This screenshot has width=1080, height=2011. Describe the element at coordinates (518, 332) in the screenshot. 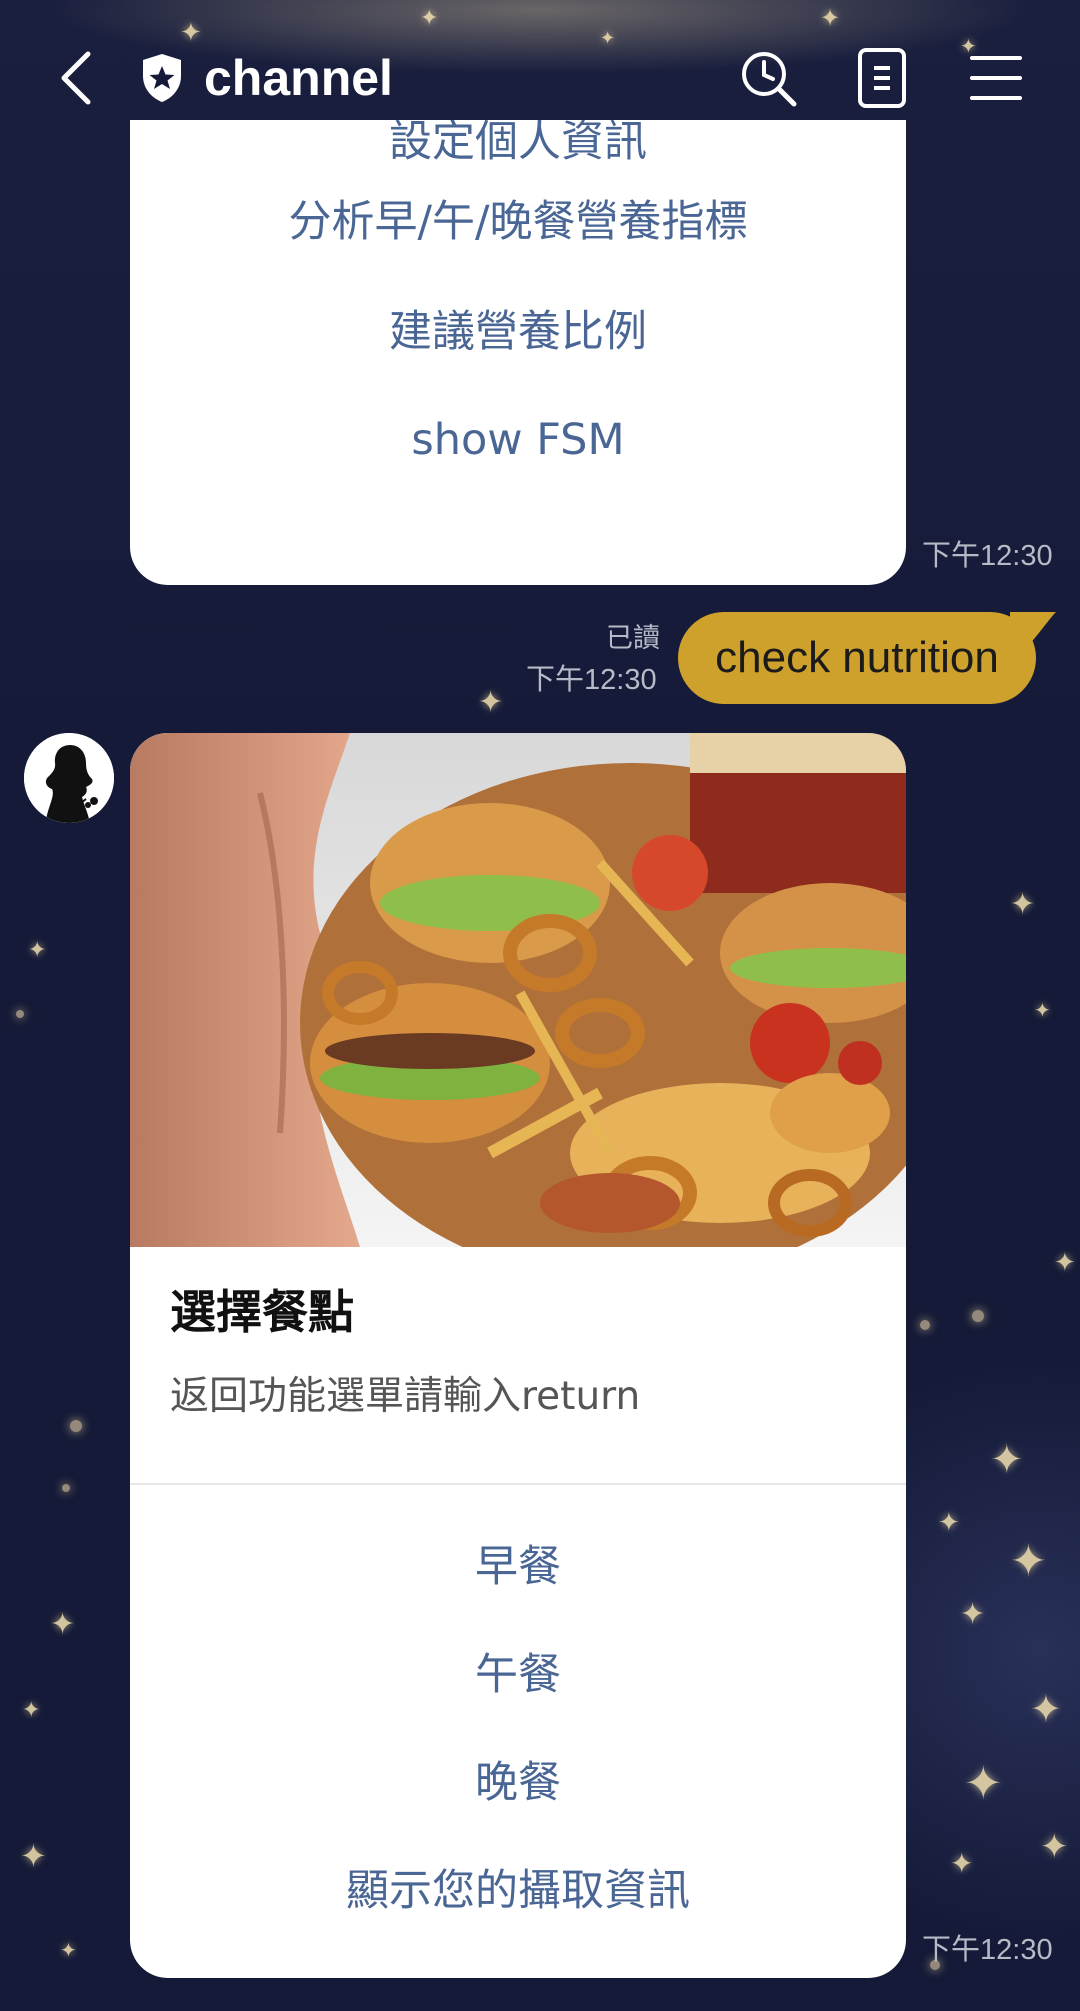

I see `menu-item-suggest-ratio: 建議營養比例` at that location.